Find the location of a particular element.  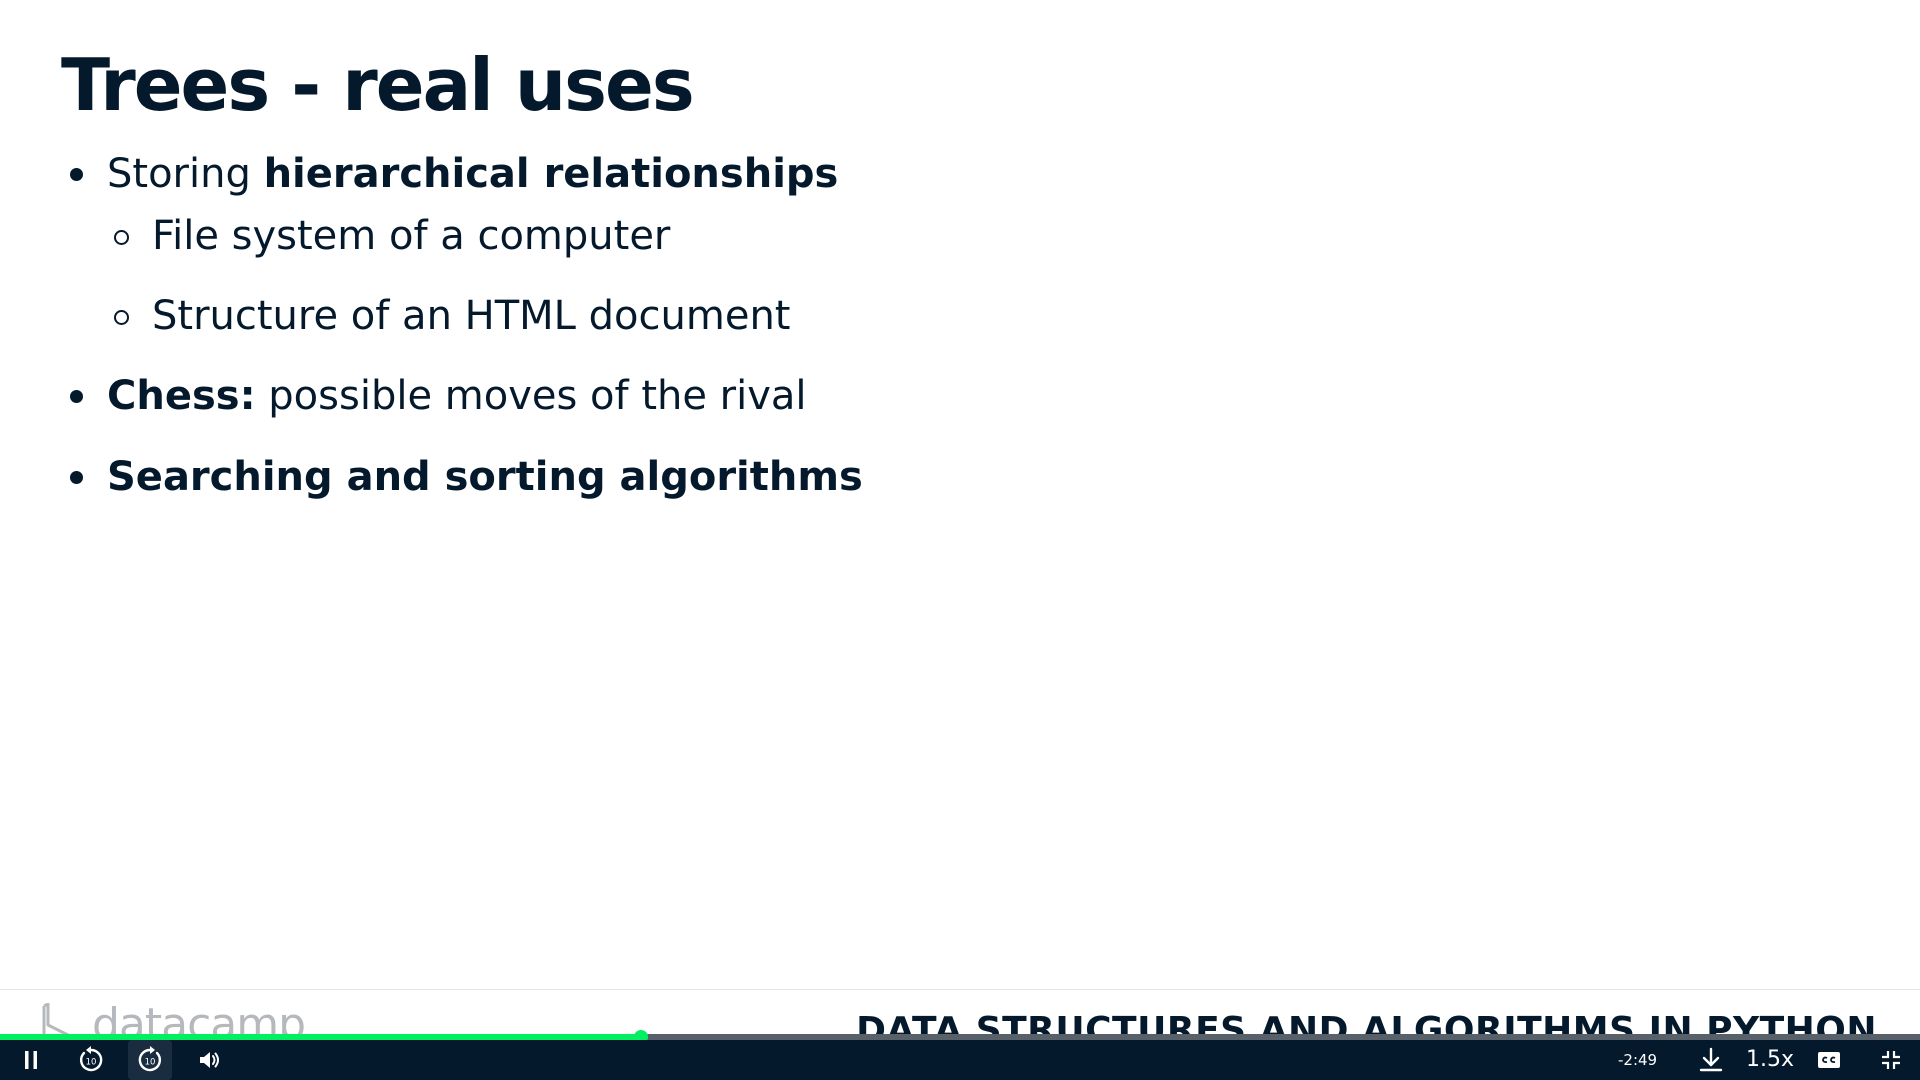

exit-fullscreen-icon is located at coordinates (1891, 1060).